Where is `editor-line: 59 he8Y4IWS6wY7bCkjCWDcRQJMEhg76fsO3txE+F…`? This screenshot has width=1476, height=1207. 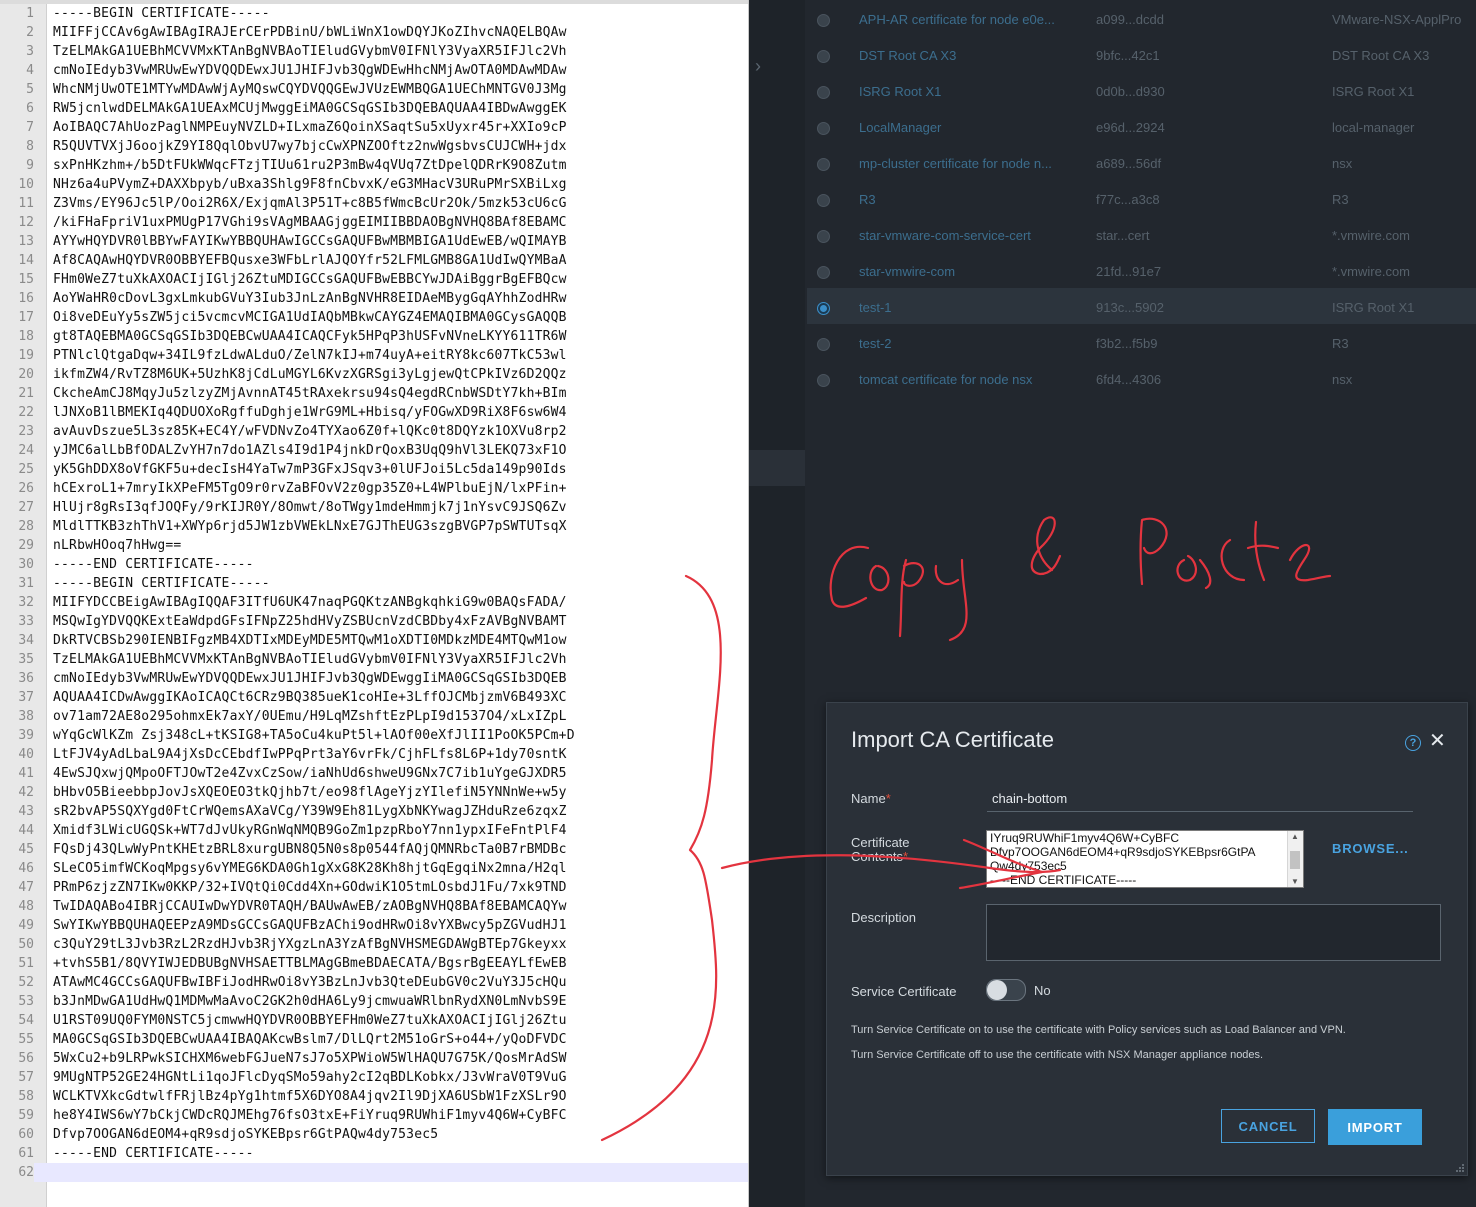 editor-line: 59 he8Y4IWS6wY7bCkjCWDcRQJMEhg76fsO3txE+F… is located at coordinates (374, 1115).